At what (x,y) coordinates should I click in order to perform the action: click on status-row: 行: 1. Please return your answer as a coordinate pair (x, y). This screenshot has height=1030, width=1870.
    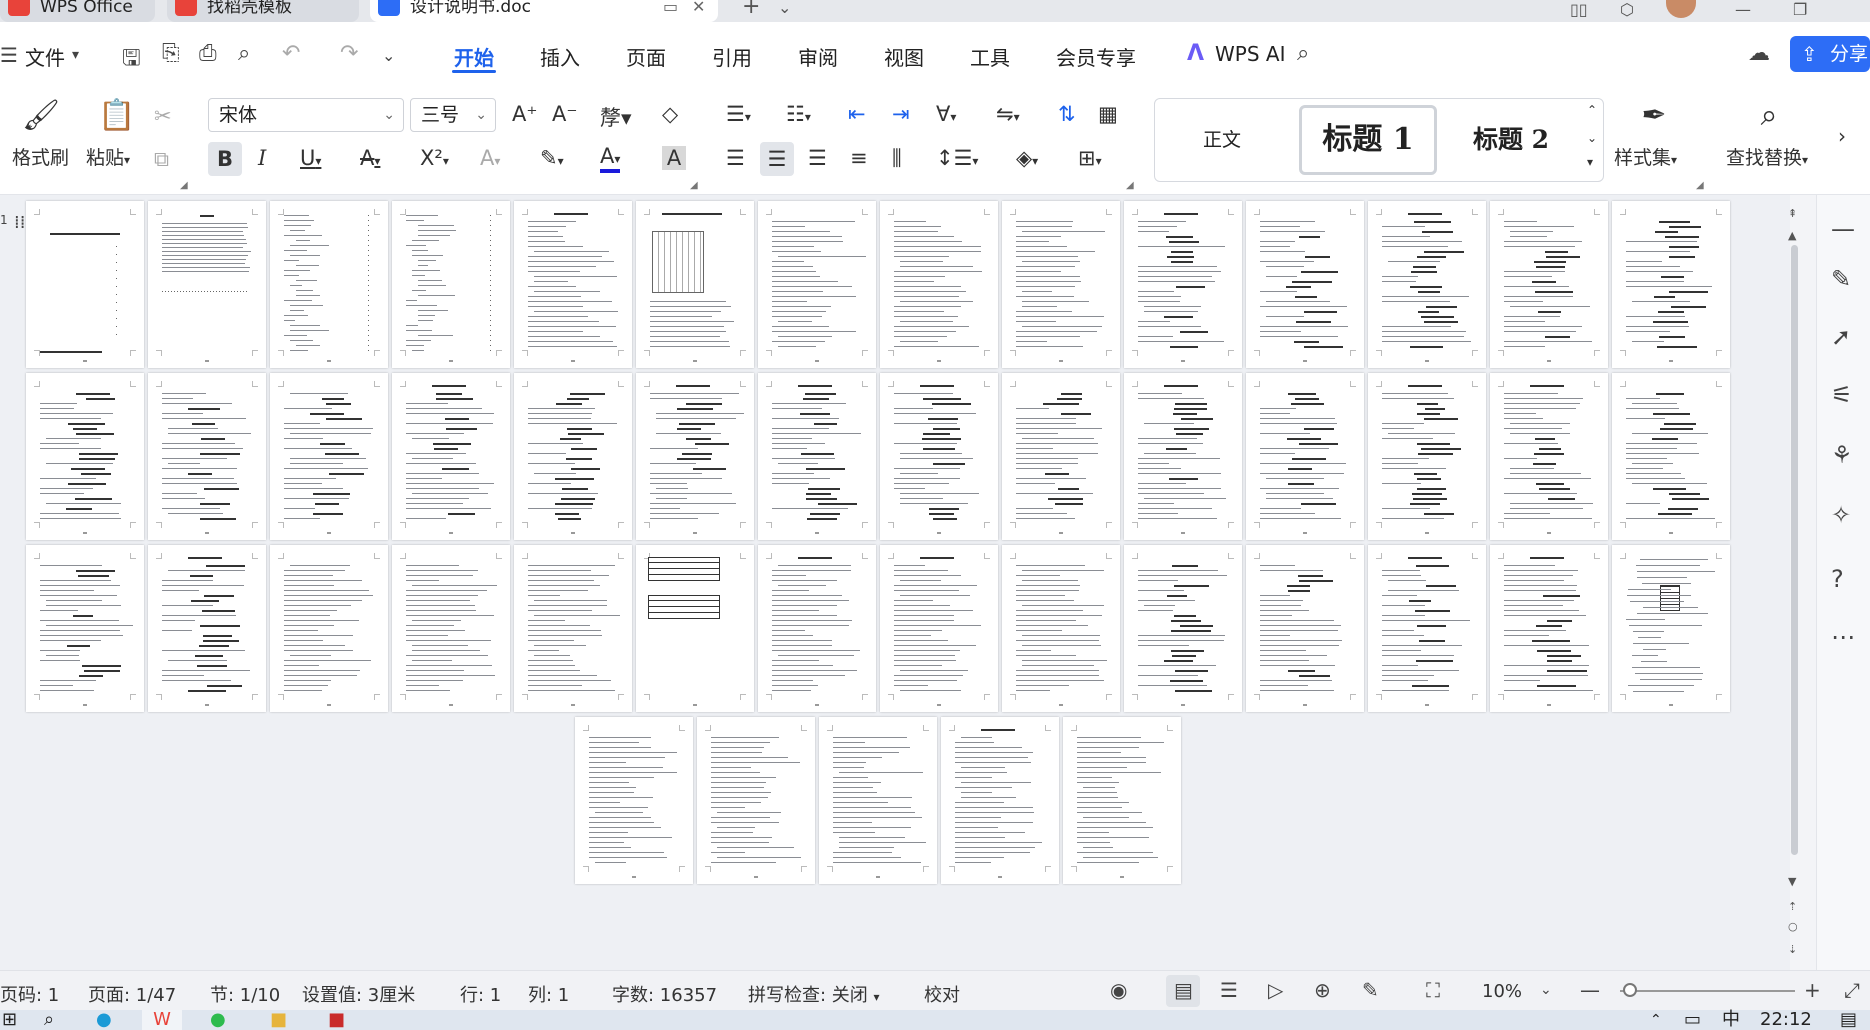
    Looking at the image, I should click on (480, 994).